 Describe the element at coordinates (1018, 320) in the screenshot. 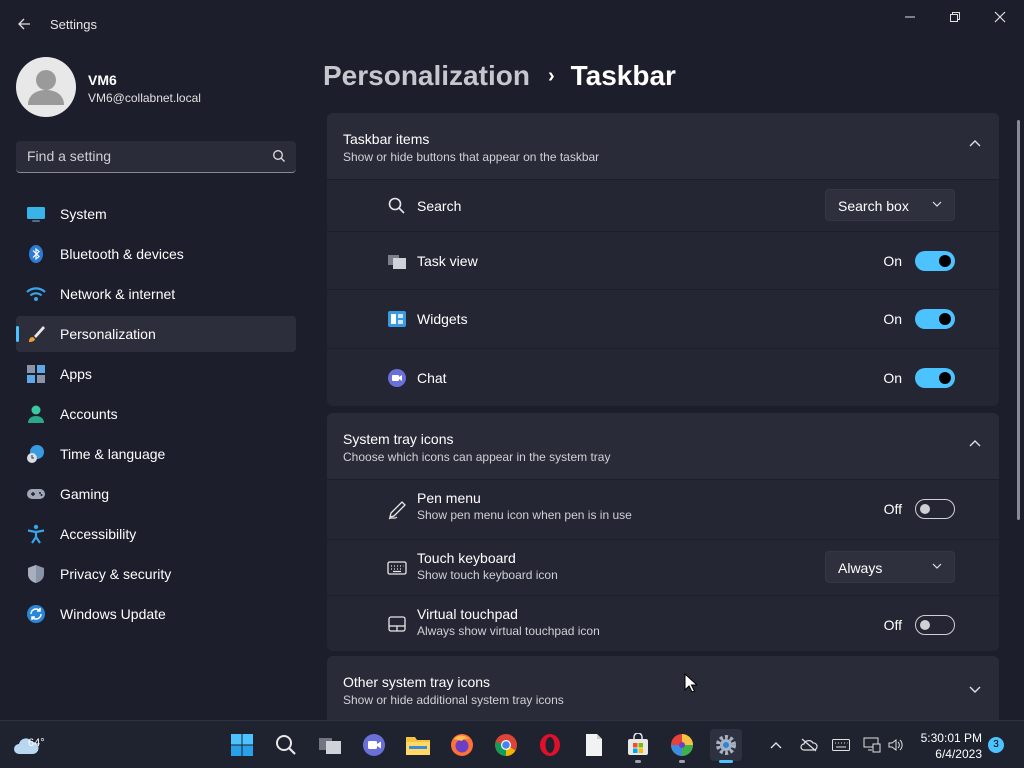

I see `scrollbar` at that location.